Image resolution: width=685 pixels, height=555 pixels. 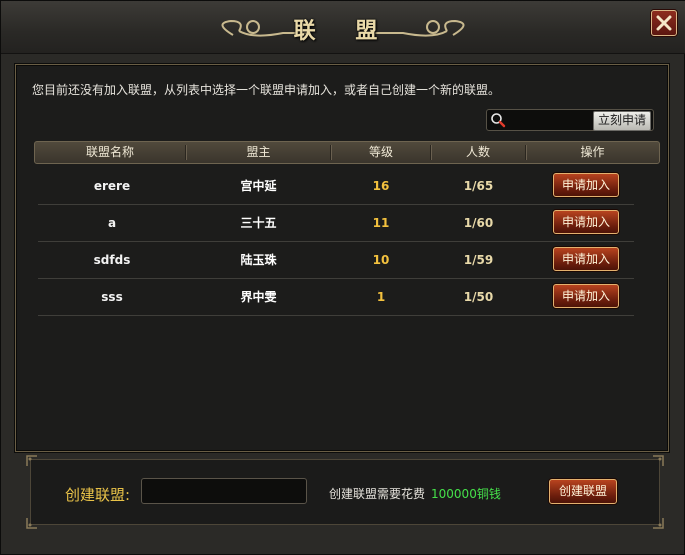 What do you see at coordinates (477, 152) in the screenshot?
I see `header-members: 人数` at bounding box center [477, 152].